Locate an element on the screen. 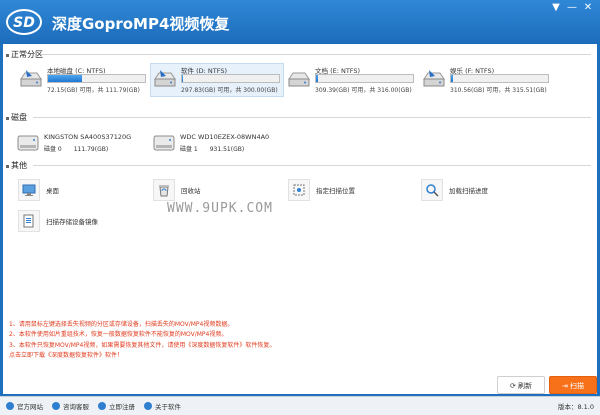  disk-image-icon is located at coordinates (28, 221).